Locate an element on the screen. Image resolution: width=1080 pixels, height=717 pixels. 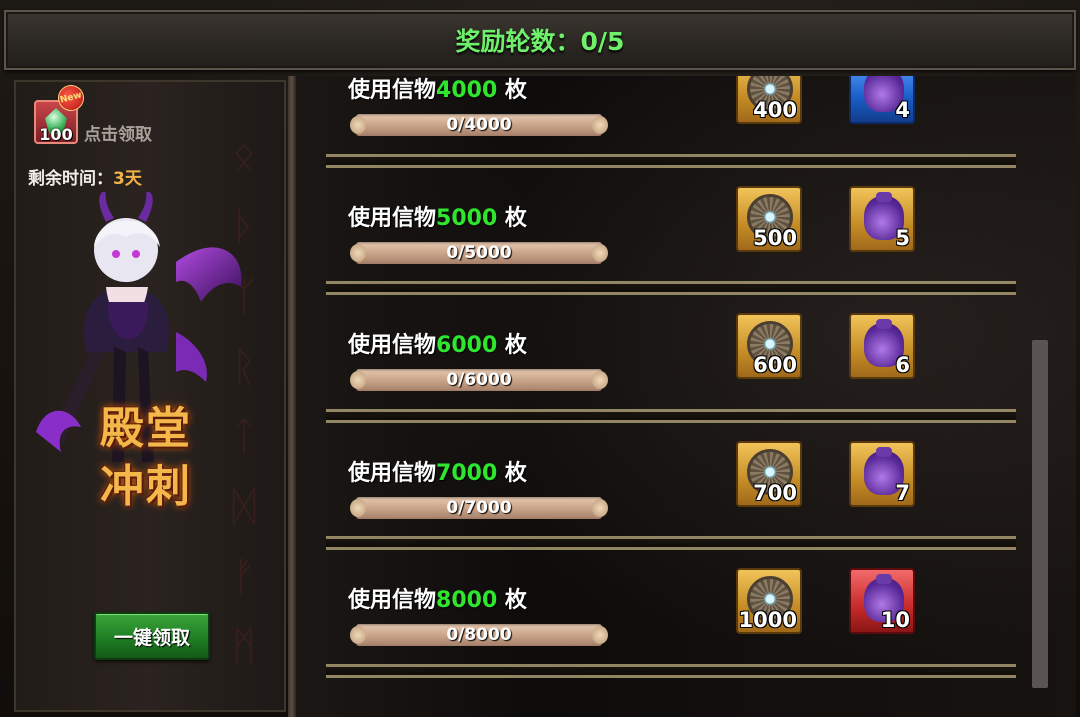
compass-item: 600 is located at coordinates (769, 346).